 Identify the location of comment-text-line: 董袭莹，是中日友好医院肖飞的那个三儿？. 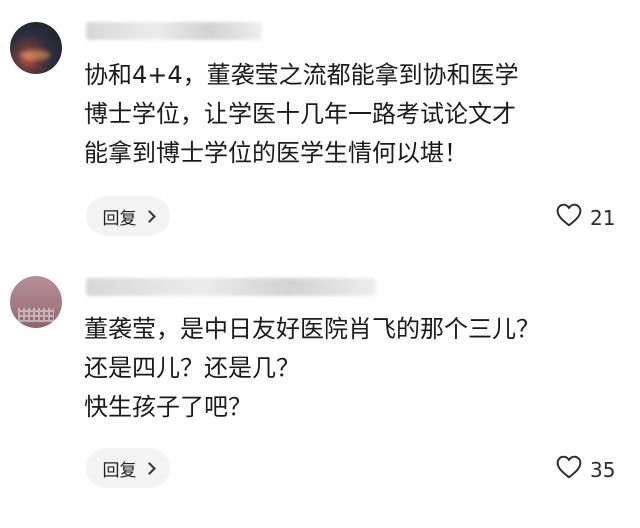
(312, 329).